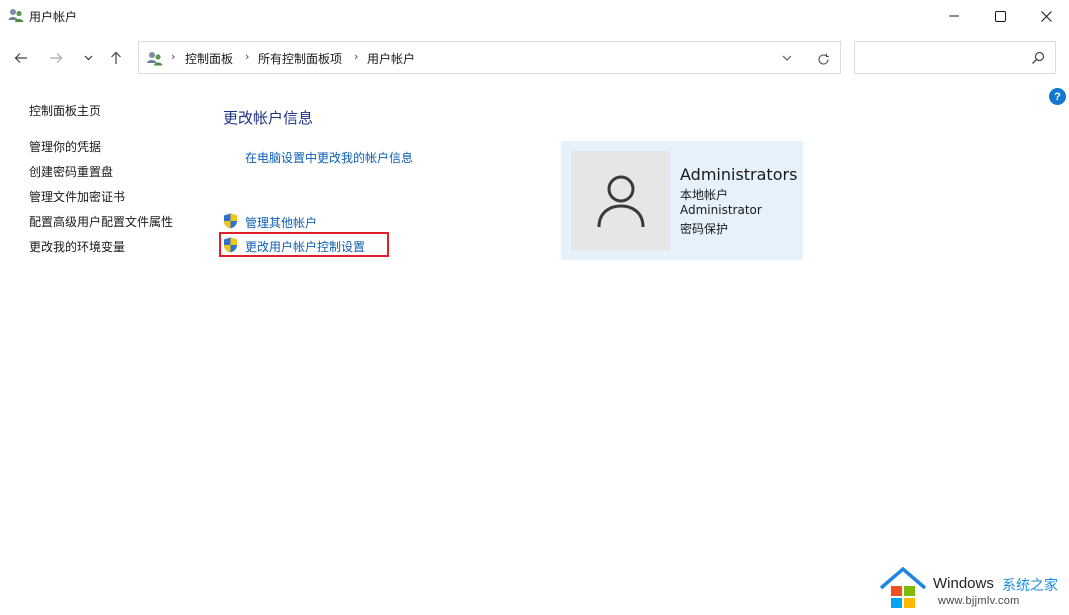 The width and height of the screenshot is (1069, 615). What do you see at coordinates (65, 110) in the screenshot?
I see `sidebar-item-control-panel-home: 控制面板主页` at bounding box center [65, 110].